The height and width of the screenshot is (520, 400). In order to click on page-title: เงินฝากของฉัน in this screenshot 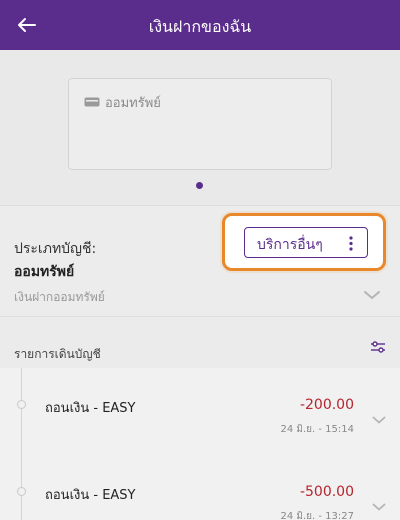, I will do `click(200, 26)`.